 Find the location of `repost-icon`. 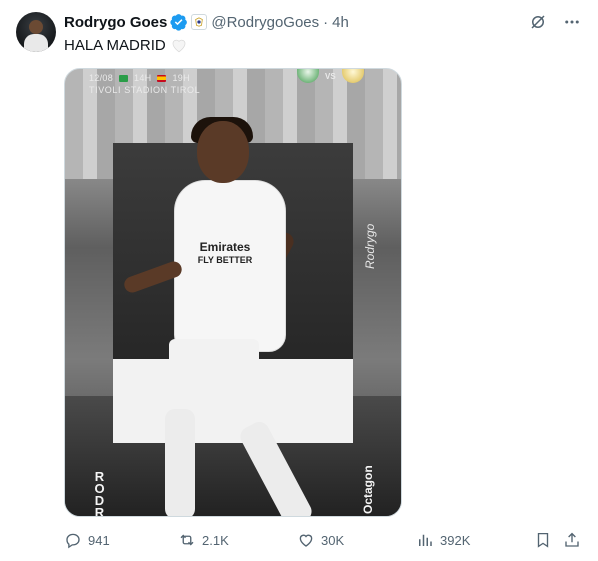

repost-icon is located at coordinates (187, 540).